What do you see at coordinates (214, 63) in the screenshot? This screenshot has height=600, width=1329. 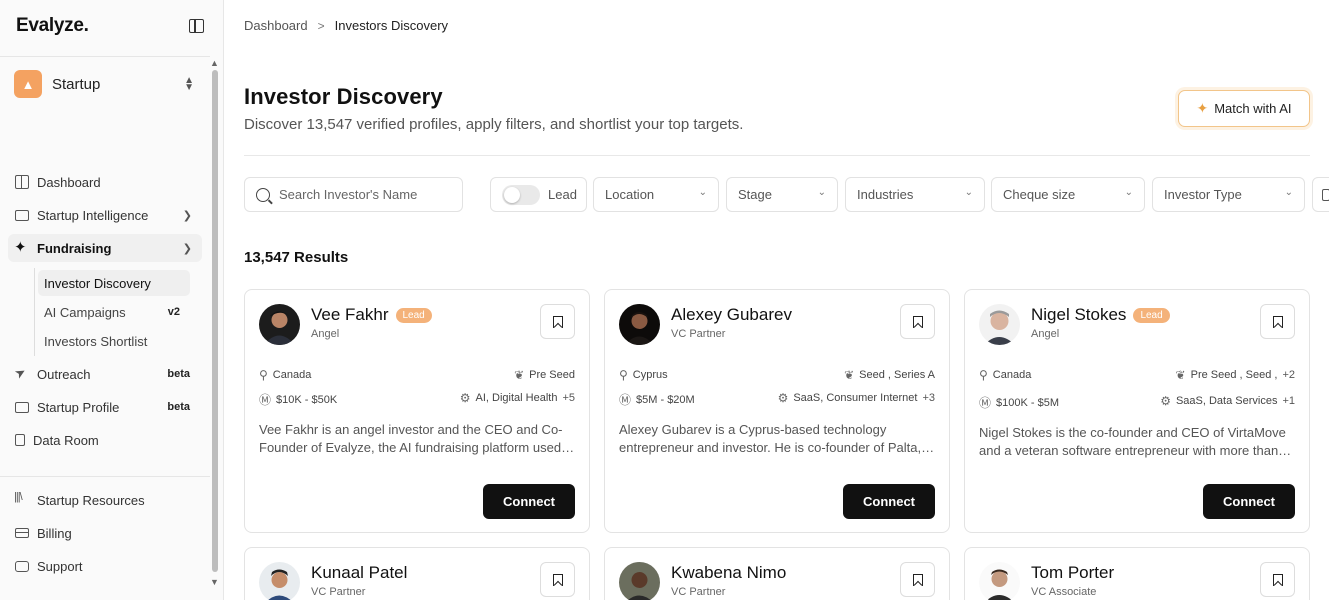 I see `scroll-up-arrow: ▲` at bounding box center [214, 63].